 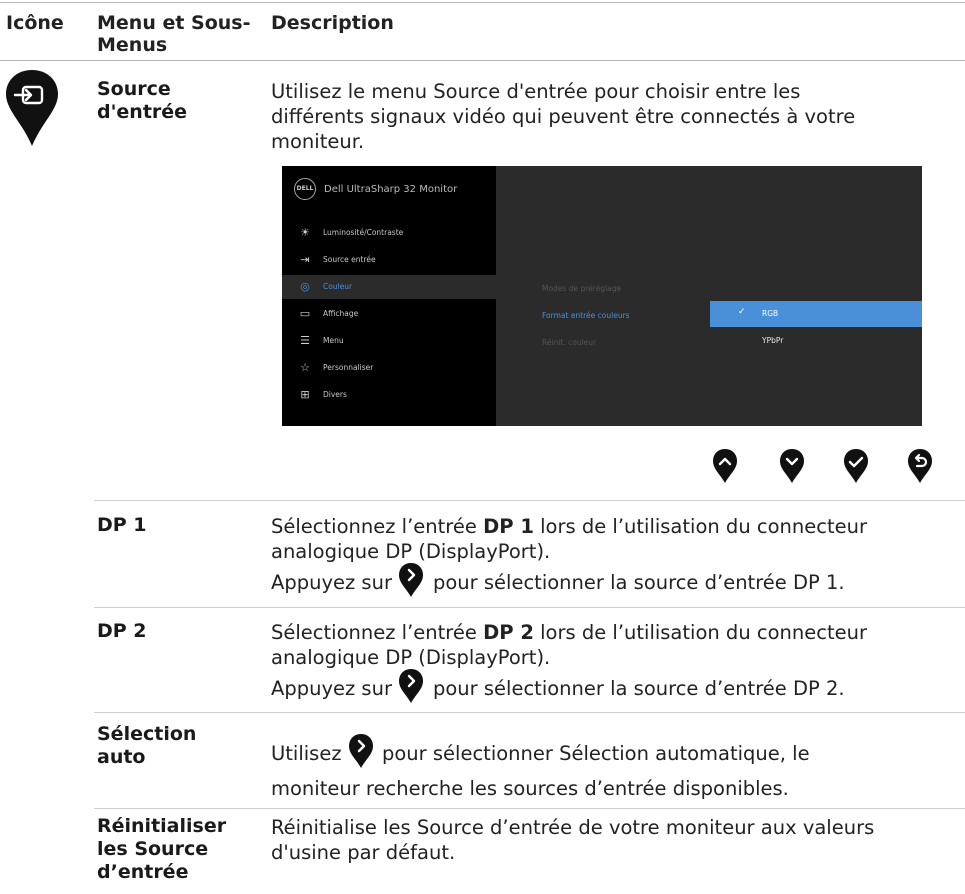 I want to click on main-item-label-line2: d'entrée, so click(x=142, y=112).